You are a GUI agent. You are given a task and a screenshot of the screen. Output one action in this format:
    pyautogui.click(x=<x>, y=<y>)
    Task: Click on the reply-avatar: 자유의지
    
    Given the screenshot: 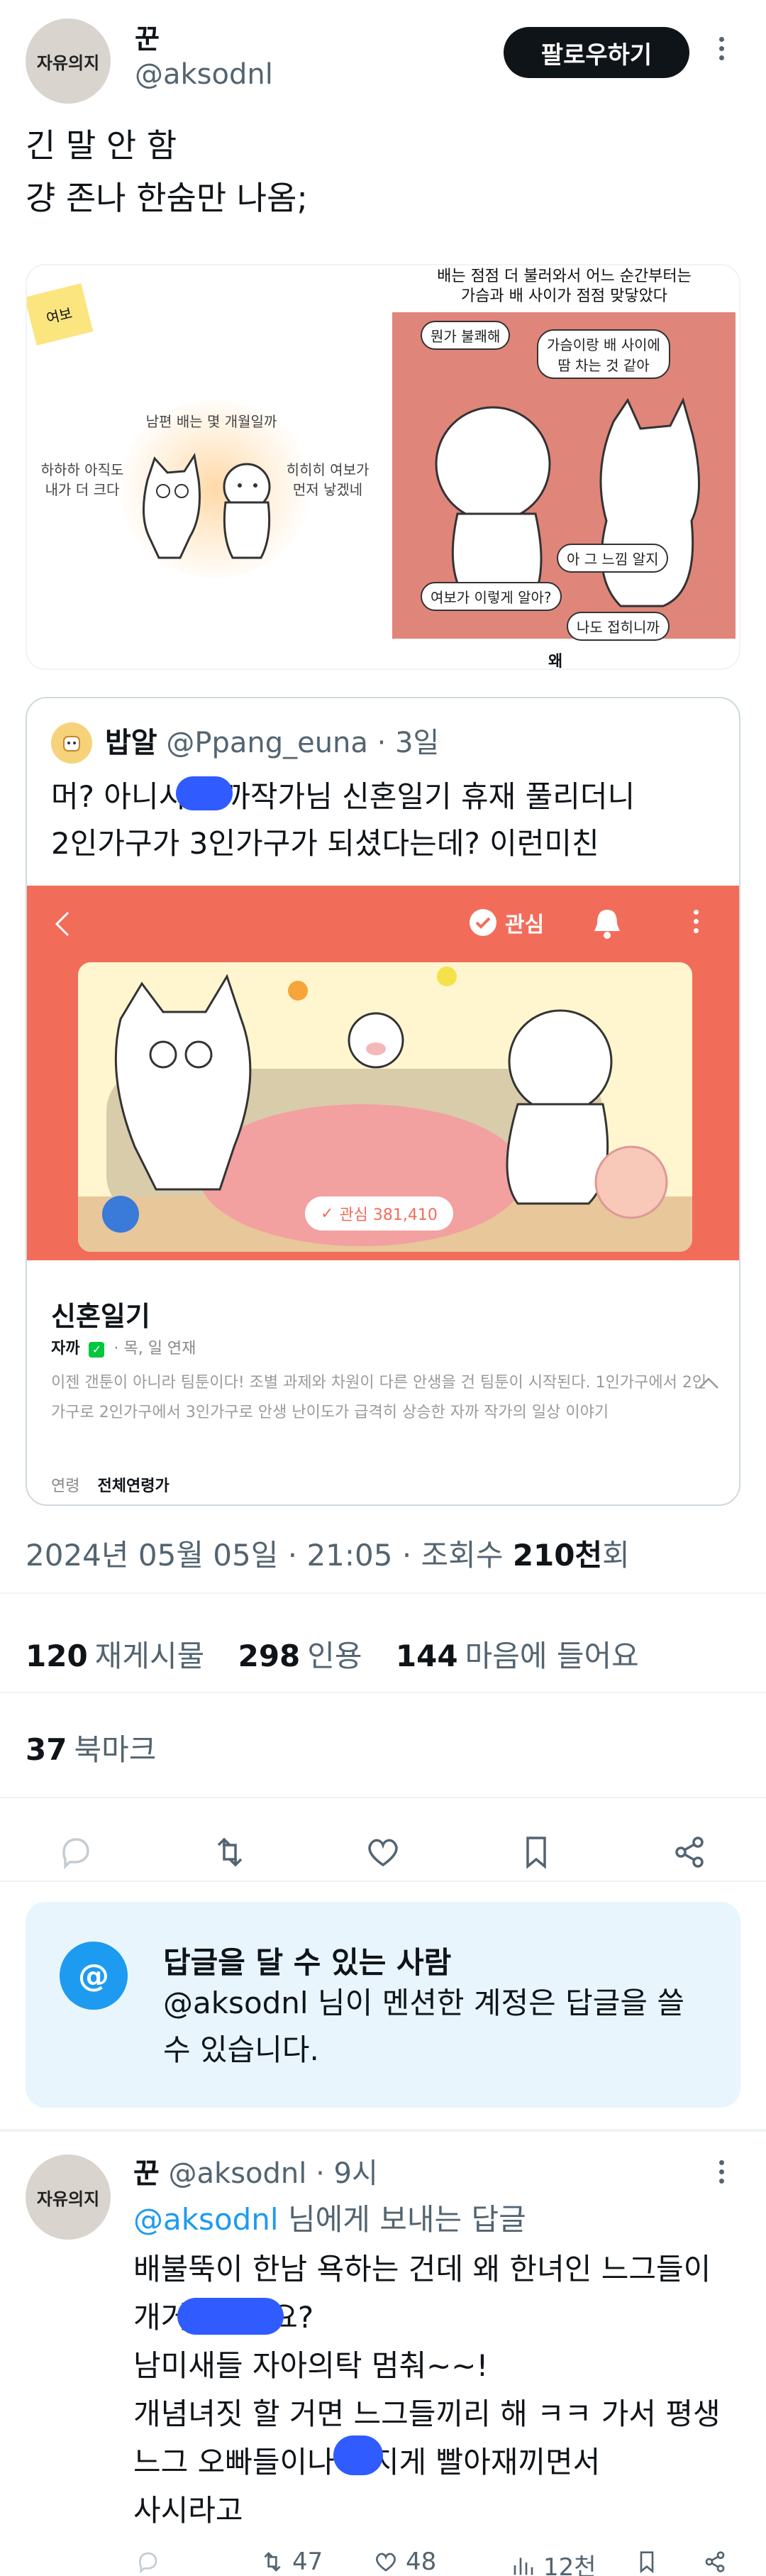 What is the action you would take?
    pyautogui.click(x=68, y=2197)
    